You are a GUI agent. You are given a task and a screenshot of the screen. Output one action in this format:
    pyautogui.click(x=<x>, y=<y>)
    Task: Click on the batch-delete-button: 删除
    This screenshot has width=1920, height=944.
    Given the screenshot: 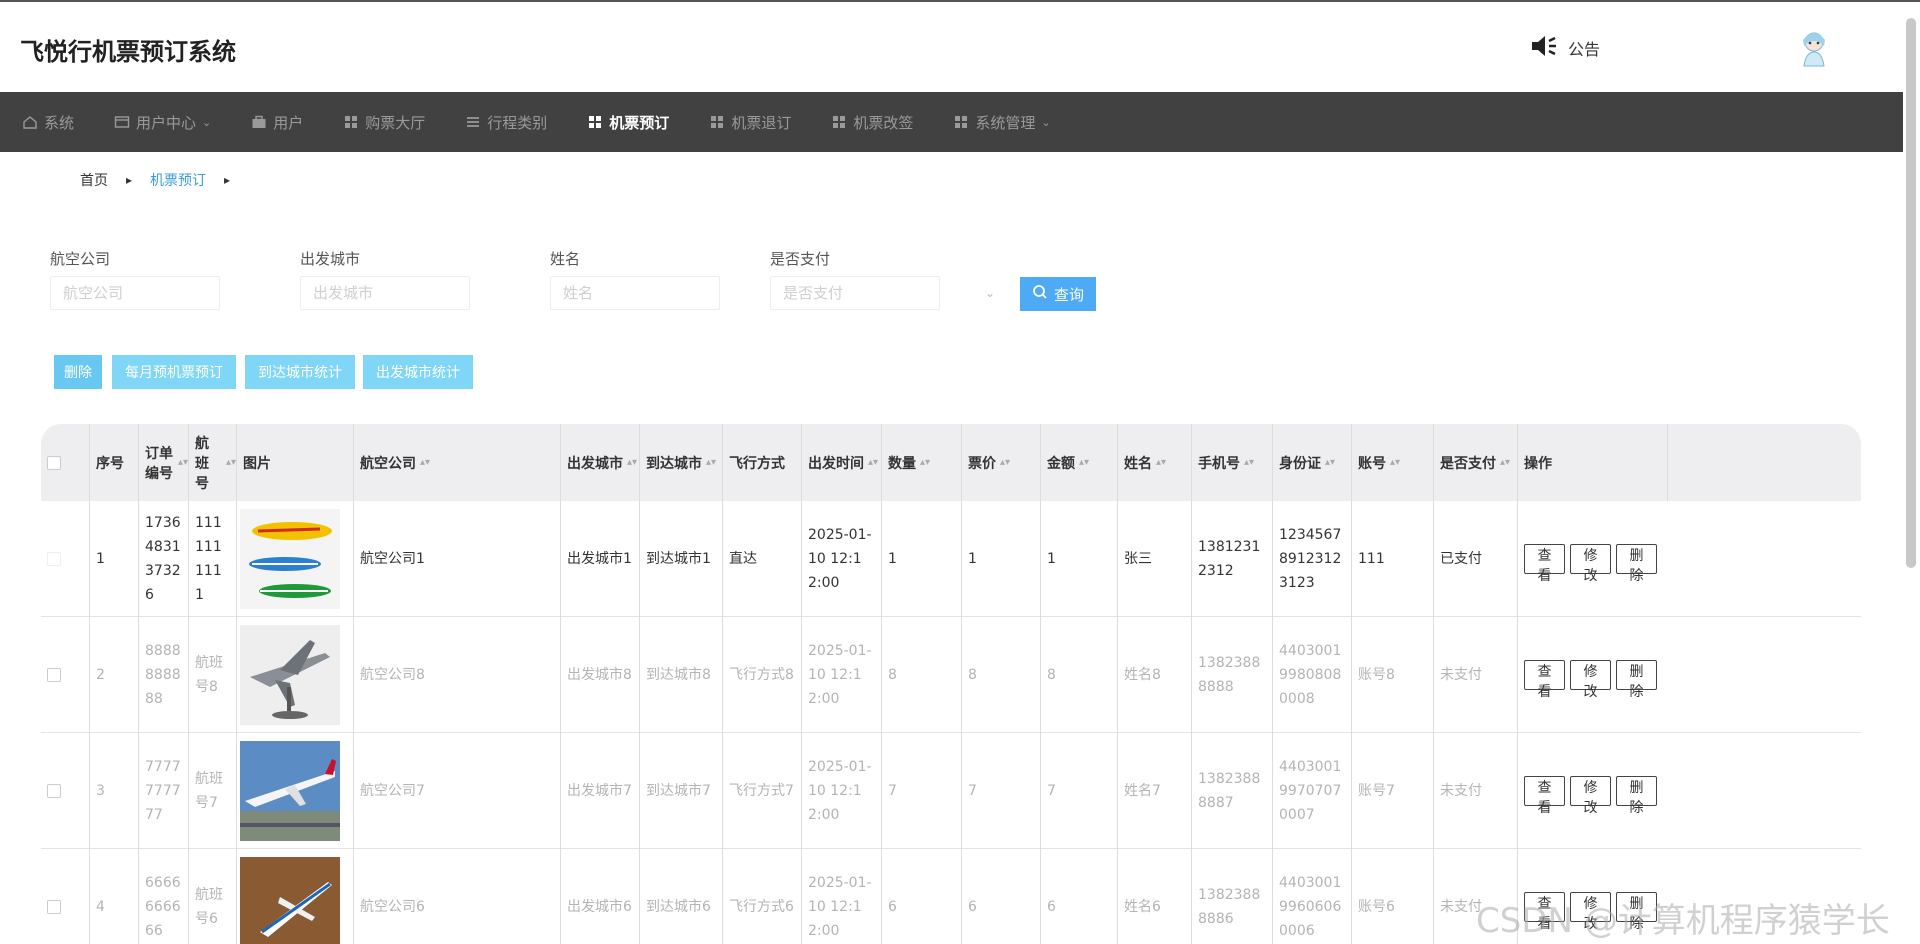 What is the action you would take?
    pyautogui.click(x=78, y=372)
    